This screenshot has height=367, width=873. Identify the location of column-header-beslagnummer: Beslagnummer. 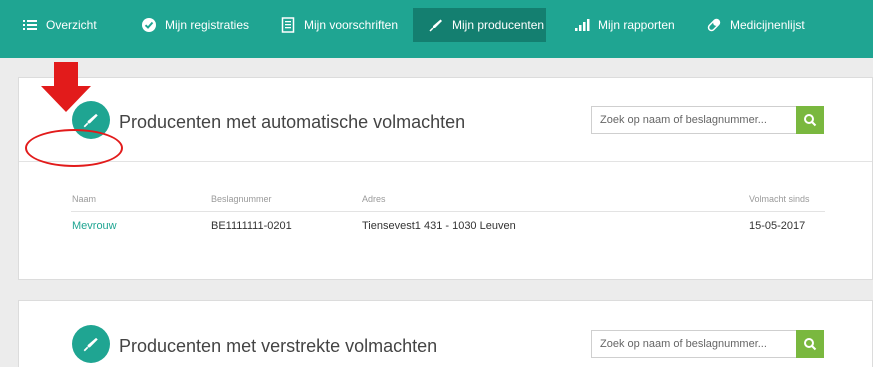
(241, 199).